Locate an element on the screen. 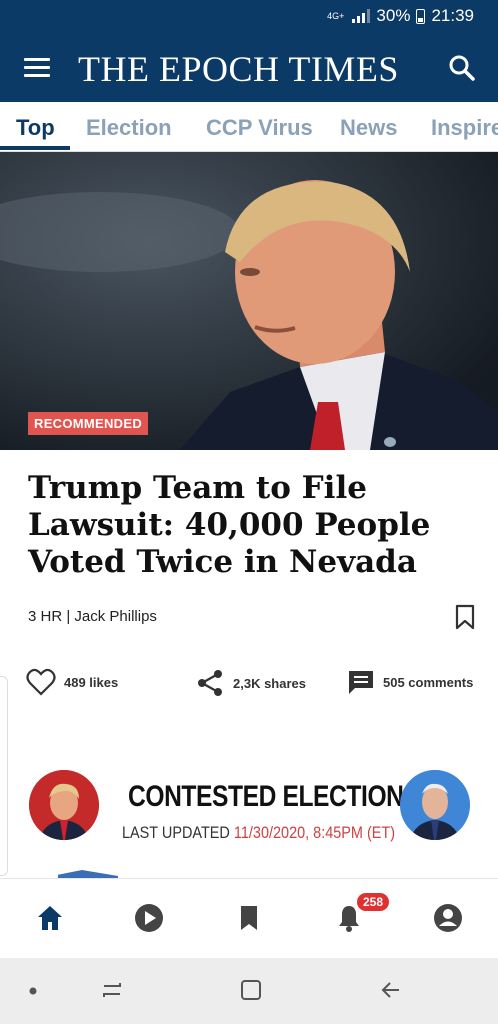 This screenshot has width=498, height=1024. home-icon is located at coordinates (50, 918).